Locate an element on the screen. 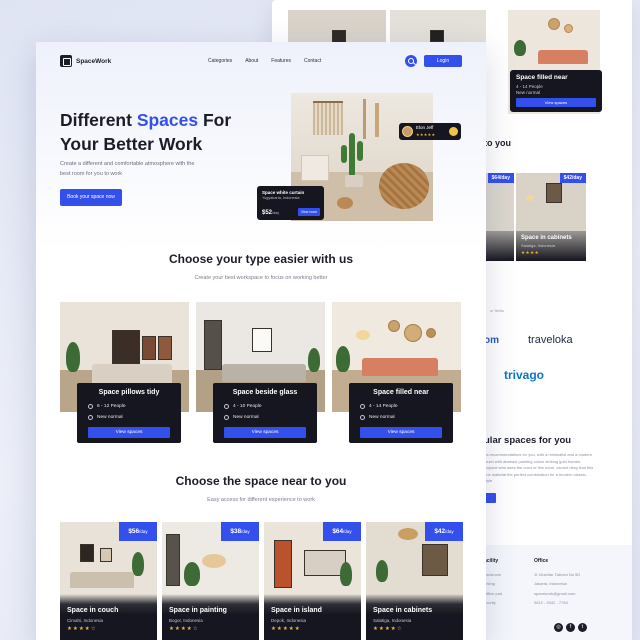 The height and width of the screenshot is (640, 640). hero-title: Different Spaces For Your Better Work is located at coordinates (145, 132).